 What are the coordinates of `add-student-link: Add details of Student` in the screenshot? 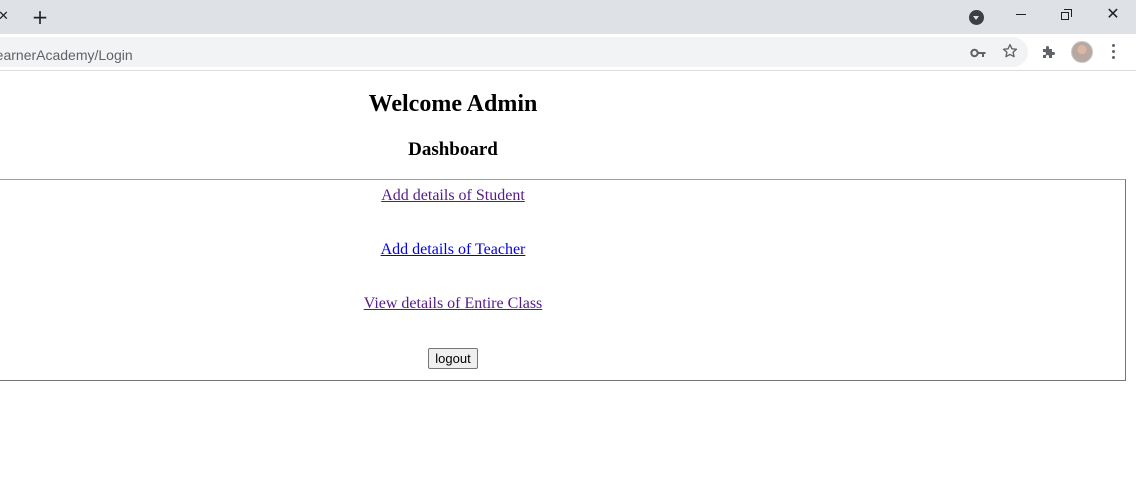 It's located at (453, 195).